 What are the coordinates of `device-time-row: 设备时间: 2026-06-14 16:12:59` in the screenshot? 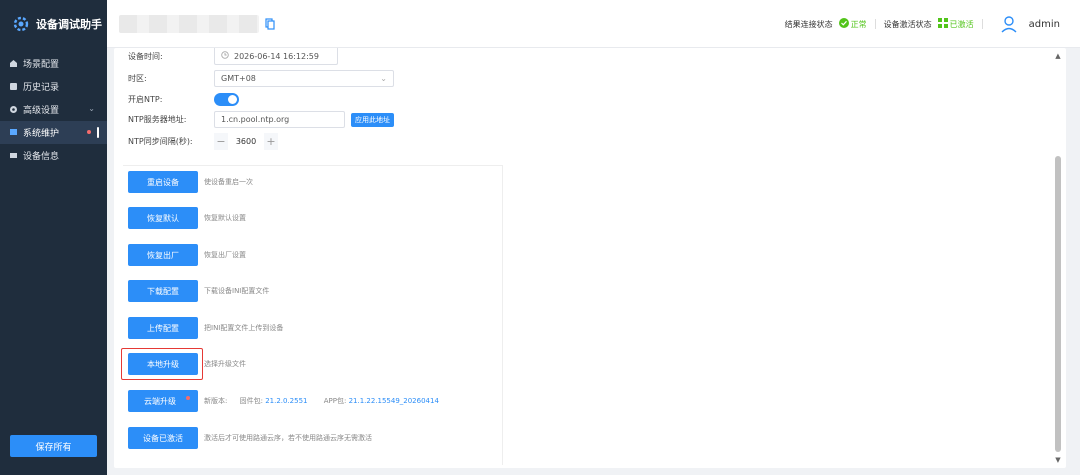 It's located at (233, 56).